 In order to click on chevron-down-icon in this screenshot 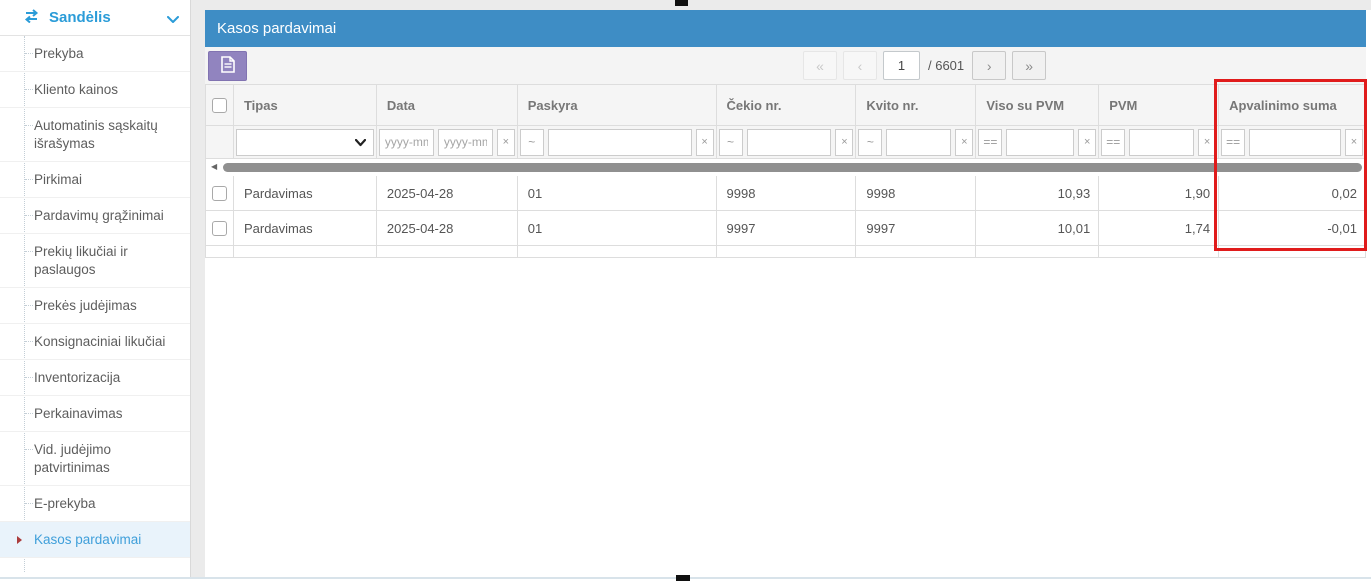, I will do `click(173, 19)`.